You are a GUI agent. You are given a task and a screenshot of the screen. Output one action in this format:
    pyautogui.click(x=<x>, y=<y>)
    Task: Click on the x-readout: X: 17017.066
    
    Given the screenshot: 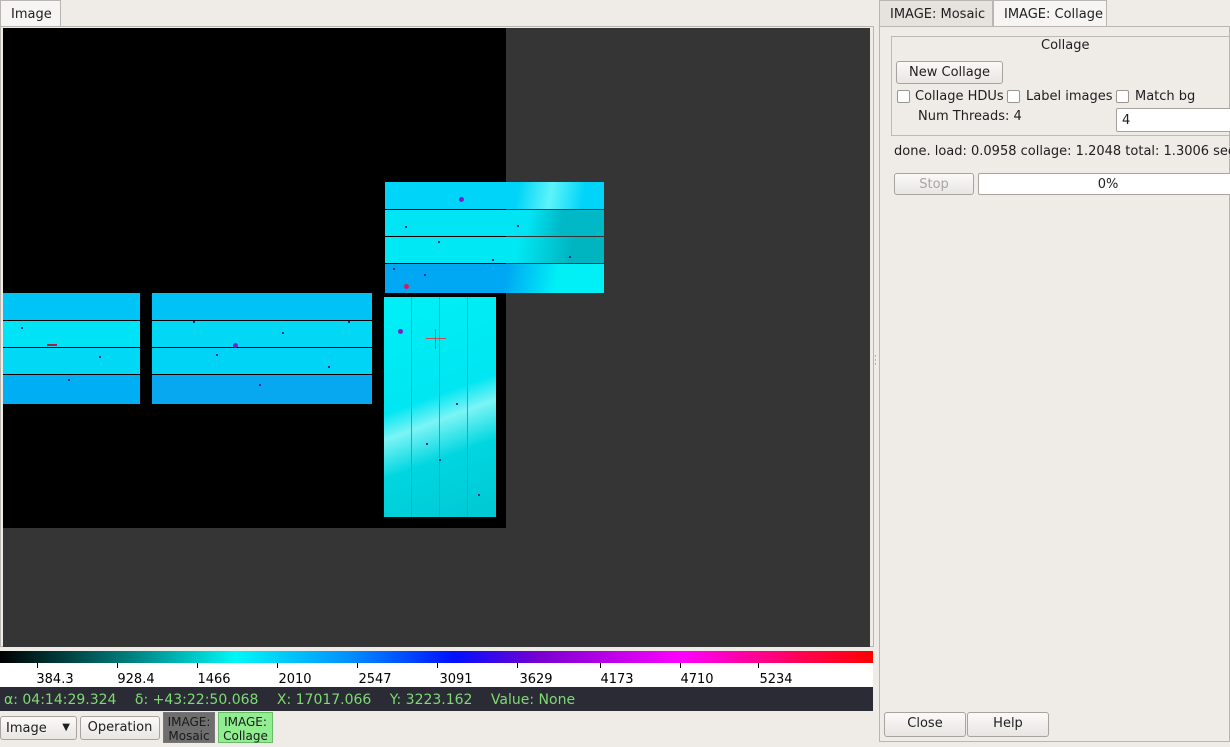 What is the action you would take?
    pyautogui.click(x=324, y=700)
    